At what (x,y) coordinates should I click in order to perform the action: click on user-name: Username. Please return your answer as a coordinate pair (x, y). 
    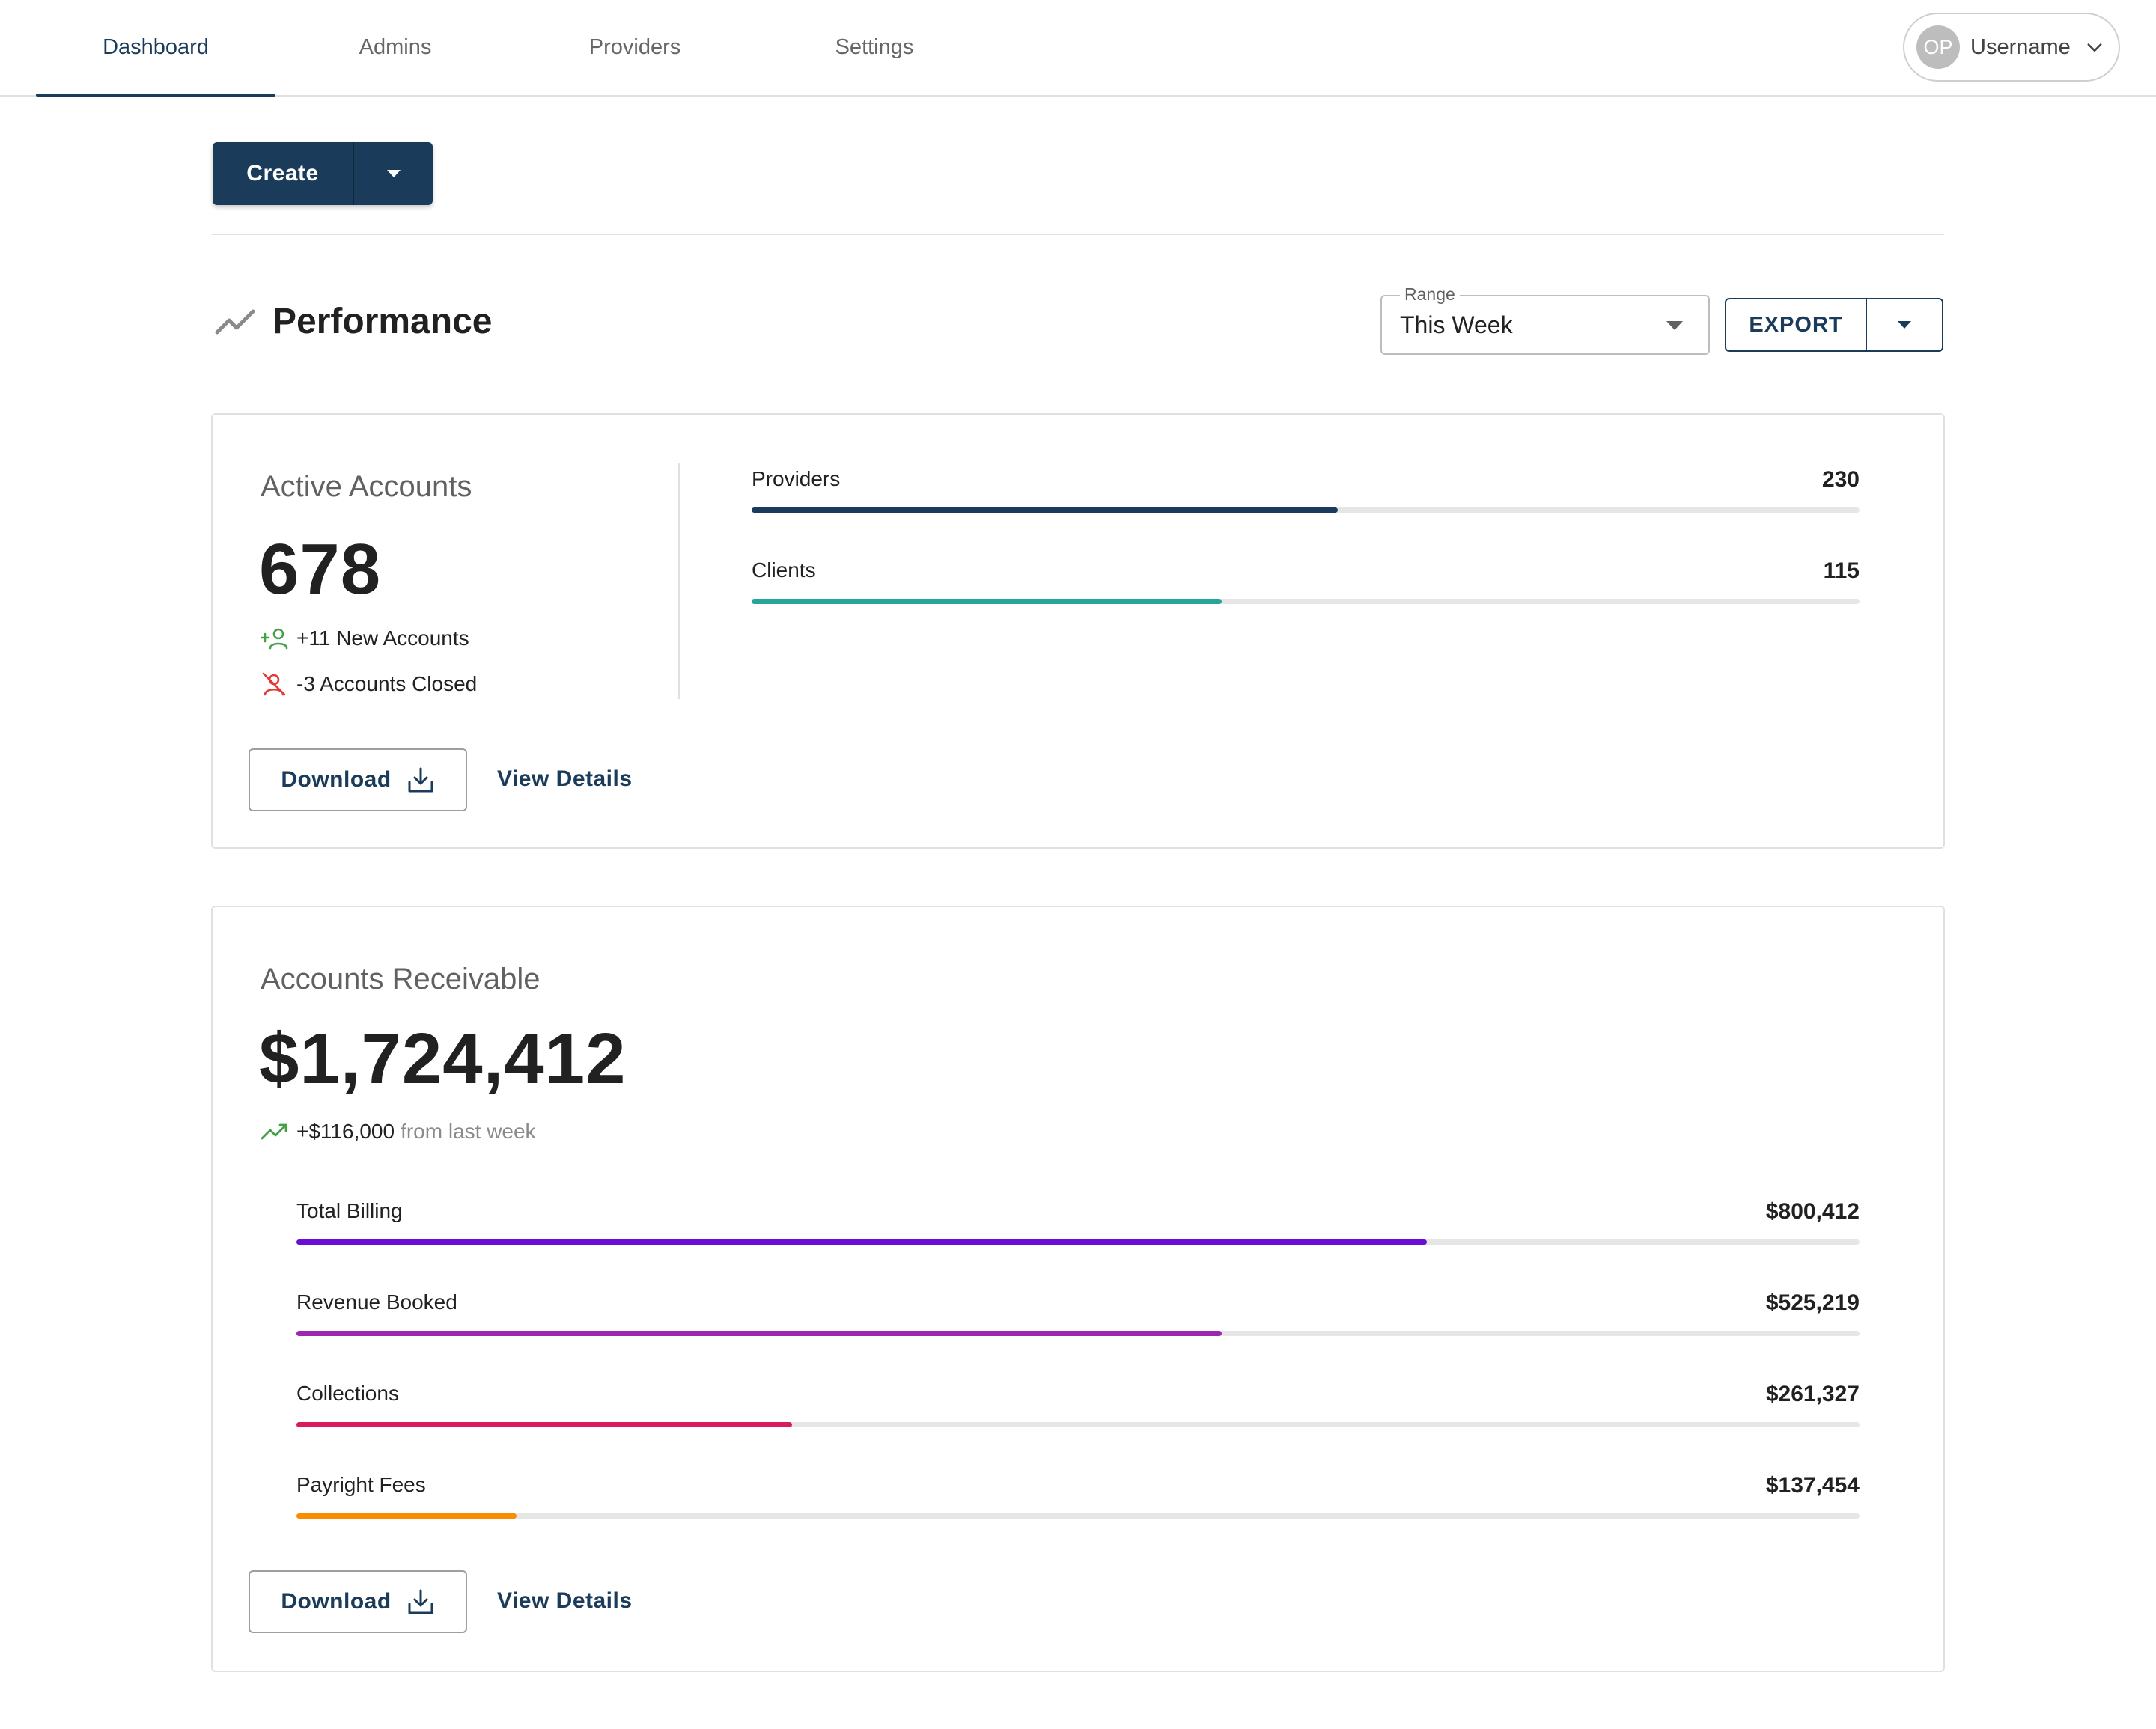
    Looking at the image, I should click on (2020, 46).